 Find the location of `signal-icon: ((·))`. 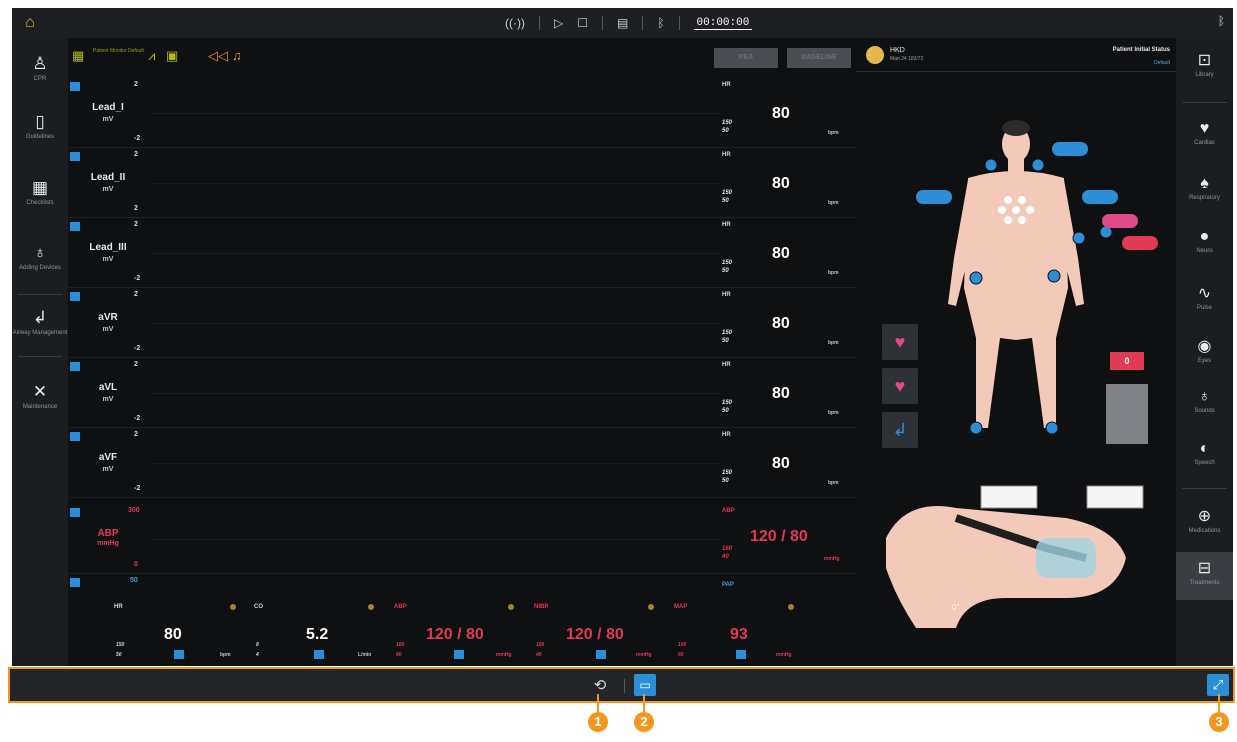

signal-icon: ((·)) is located at coordinates (515, 23).